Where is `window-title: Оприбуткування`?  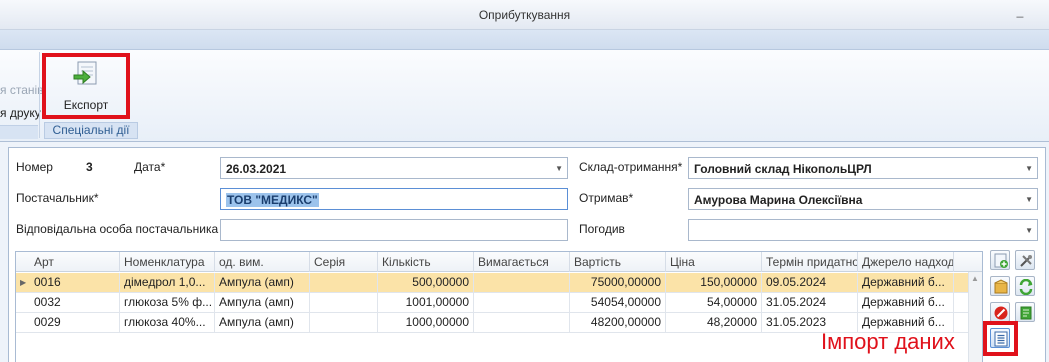
window-title: Оприбуткування is located at coordinates (524, 15).